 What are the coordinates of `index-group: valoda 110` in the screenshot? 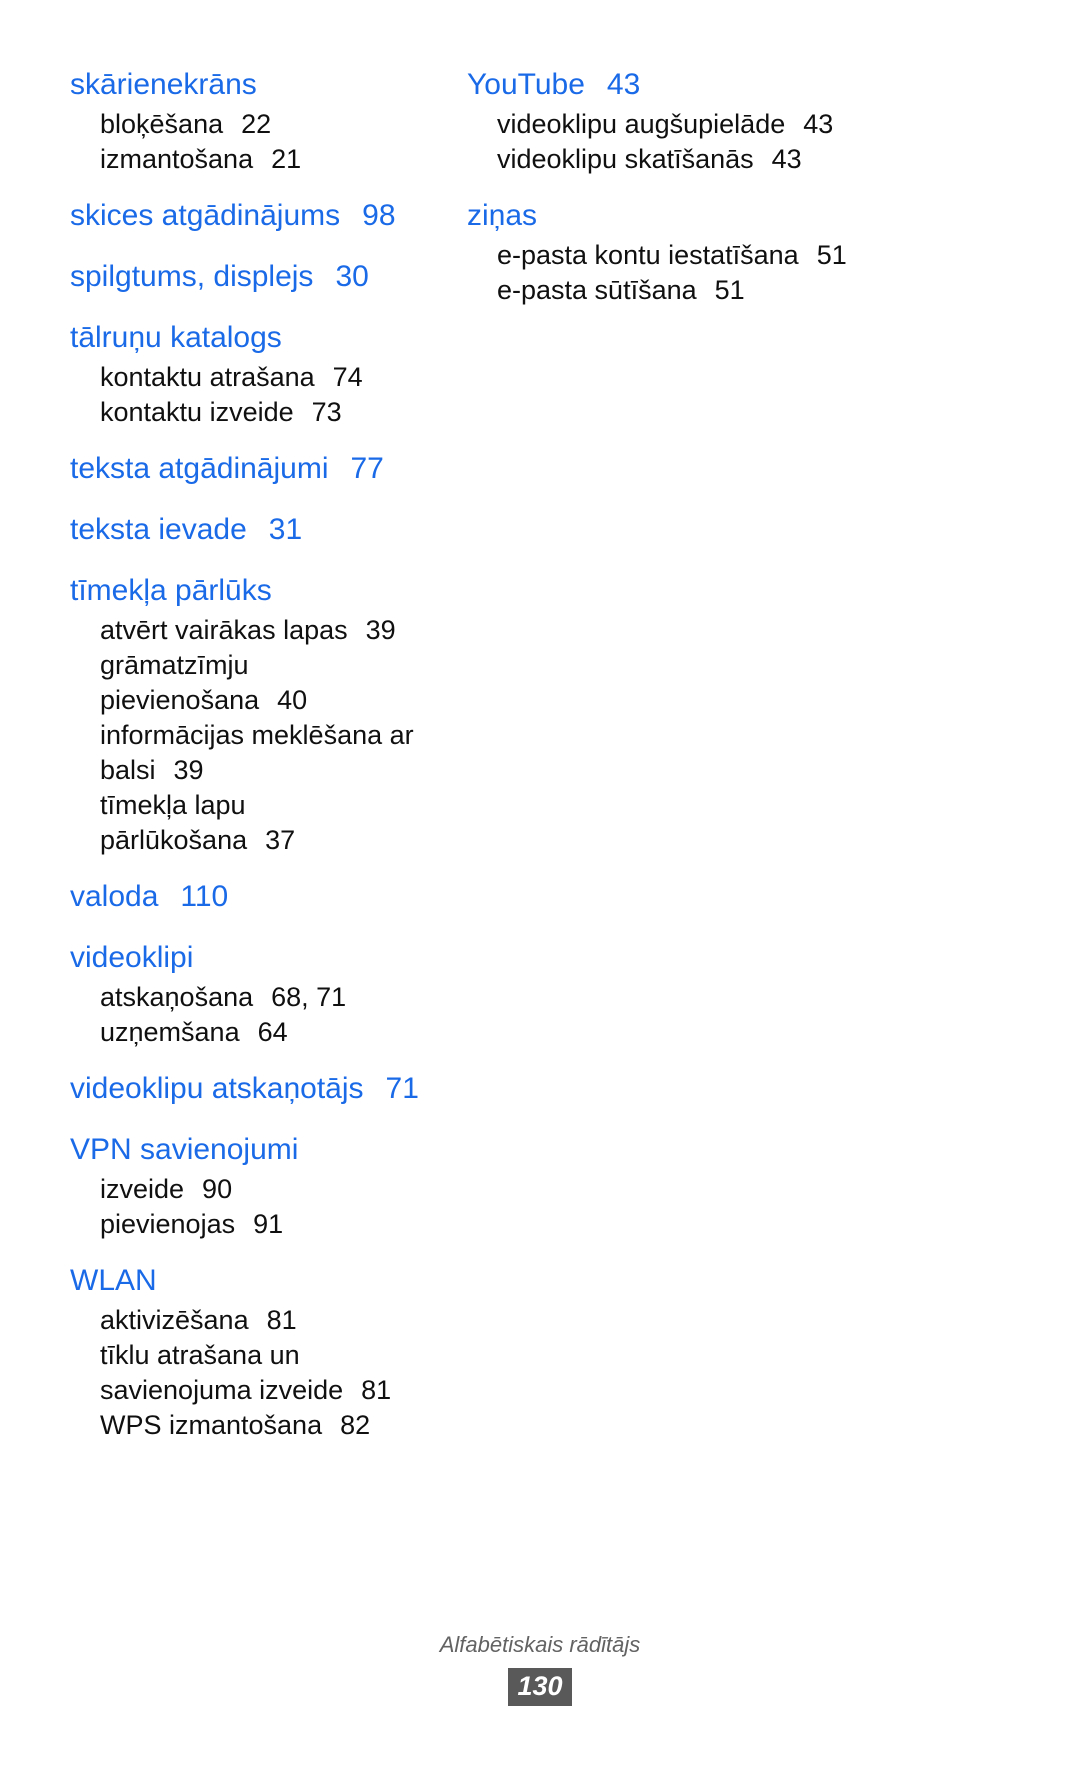 It's located at (255, 896).